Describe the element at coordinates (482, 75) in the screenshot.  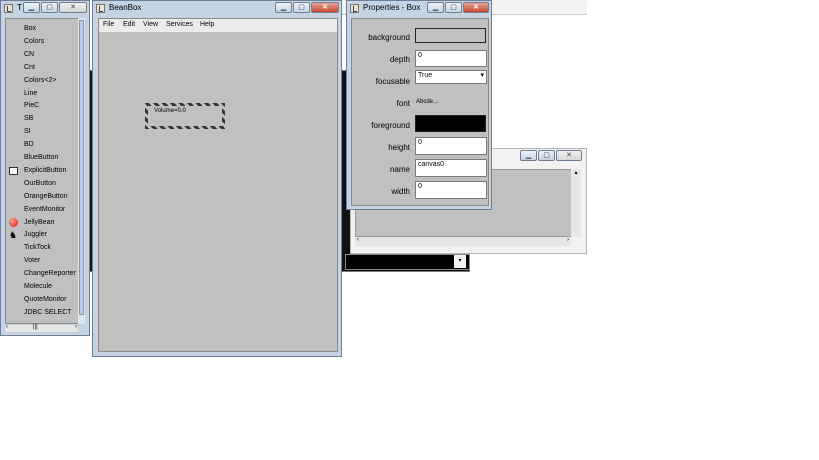
I see `chevron-down-icon: ▾` at that location.